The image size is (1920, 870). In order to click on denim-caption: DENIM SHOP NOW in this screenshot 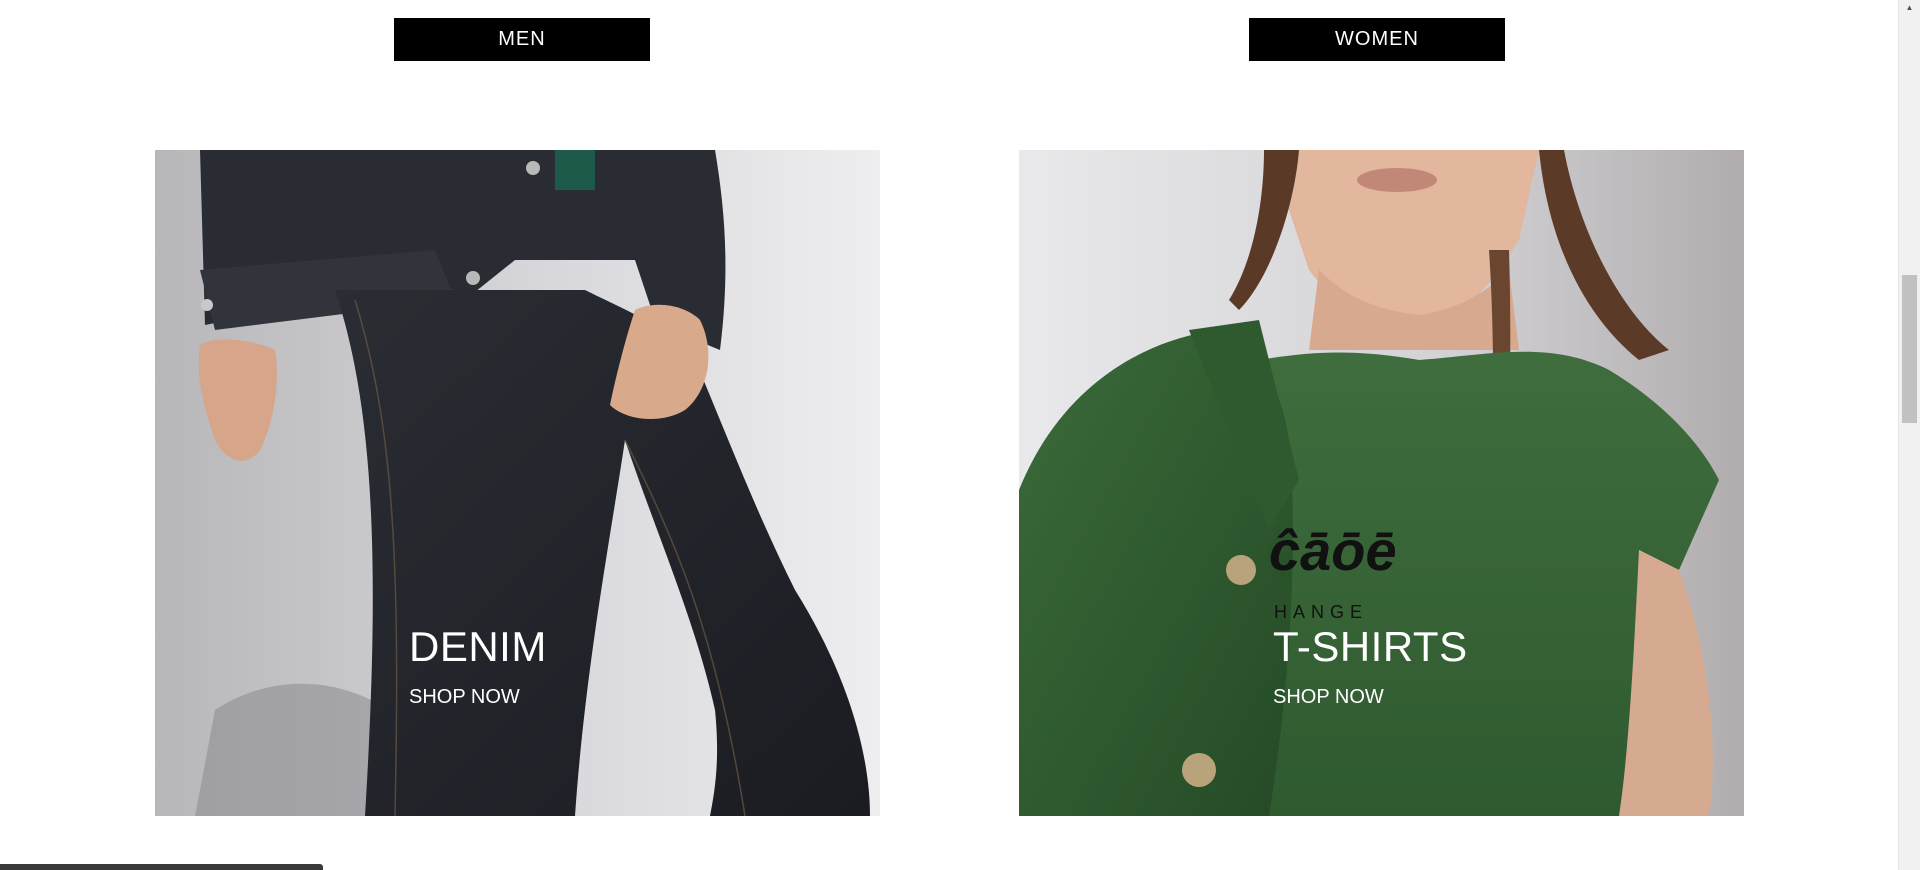, I will do `click(478, 666)`.